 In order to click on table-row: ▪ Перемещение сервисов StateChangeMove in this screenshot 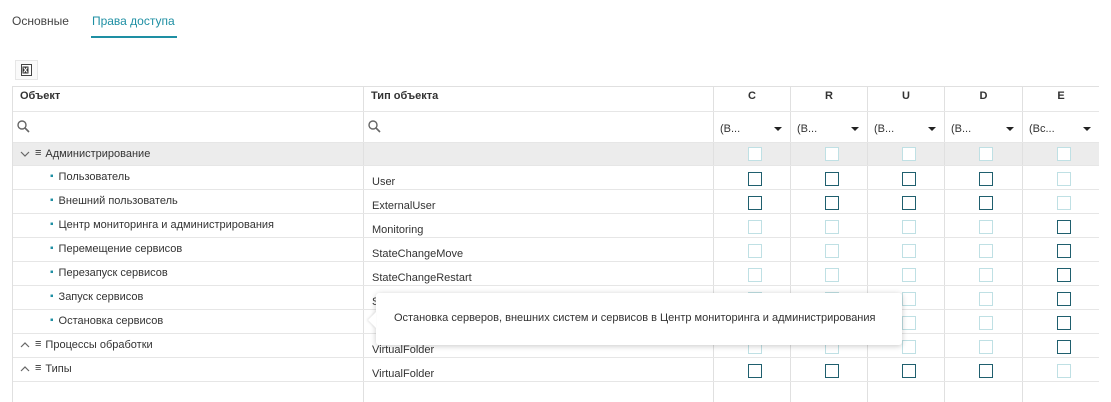, I will do `click(556, 250)`.